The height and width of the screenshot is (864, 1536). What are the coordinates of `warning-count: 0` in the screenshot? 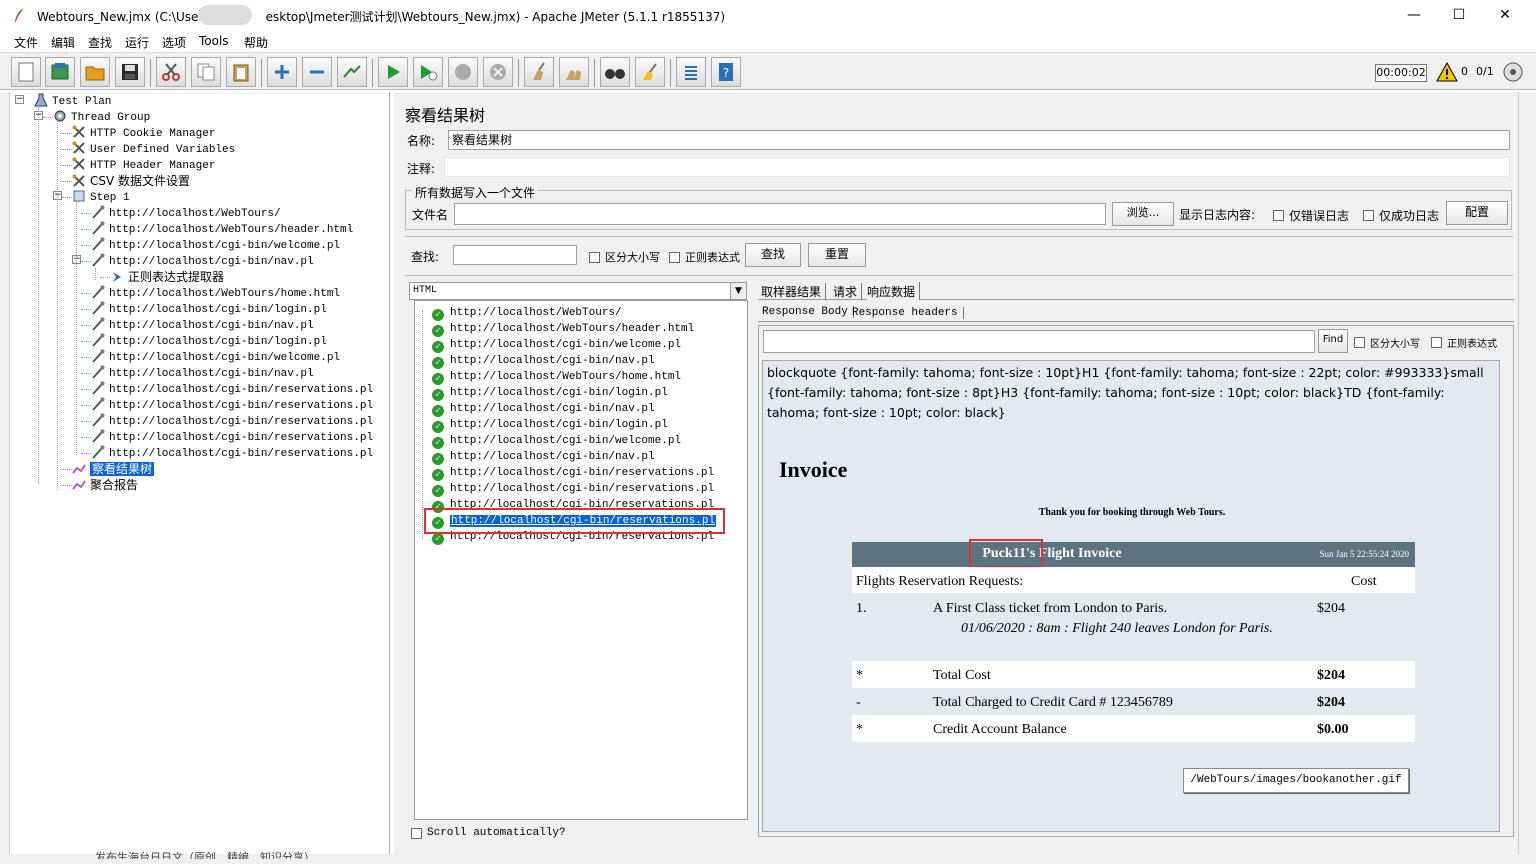 It's located at (1464, 71).